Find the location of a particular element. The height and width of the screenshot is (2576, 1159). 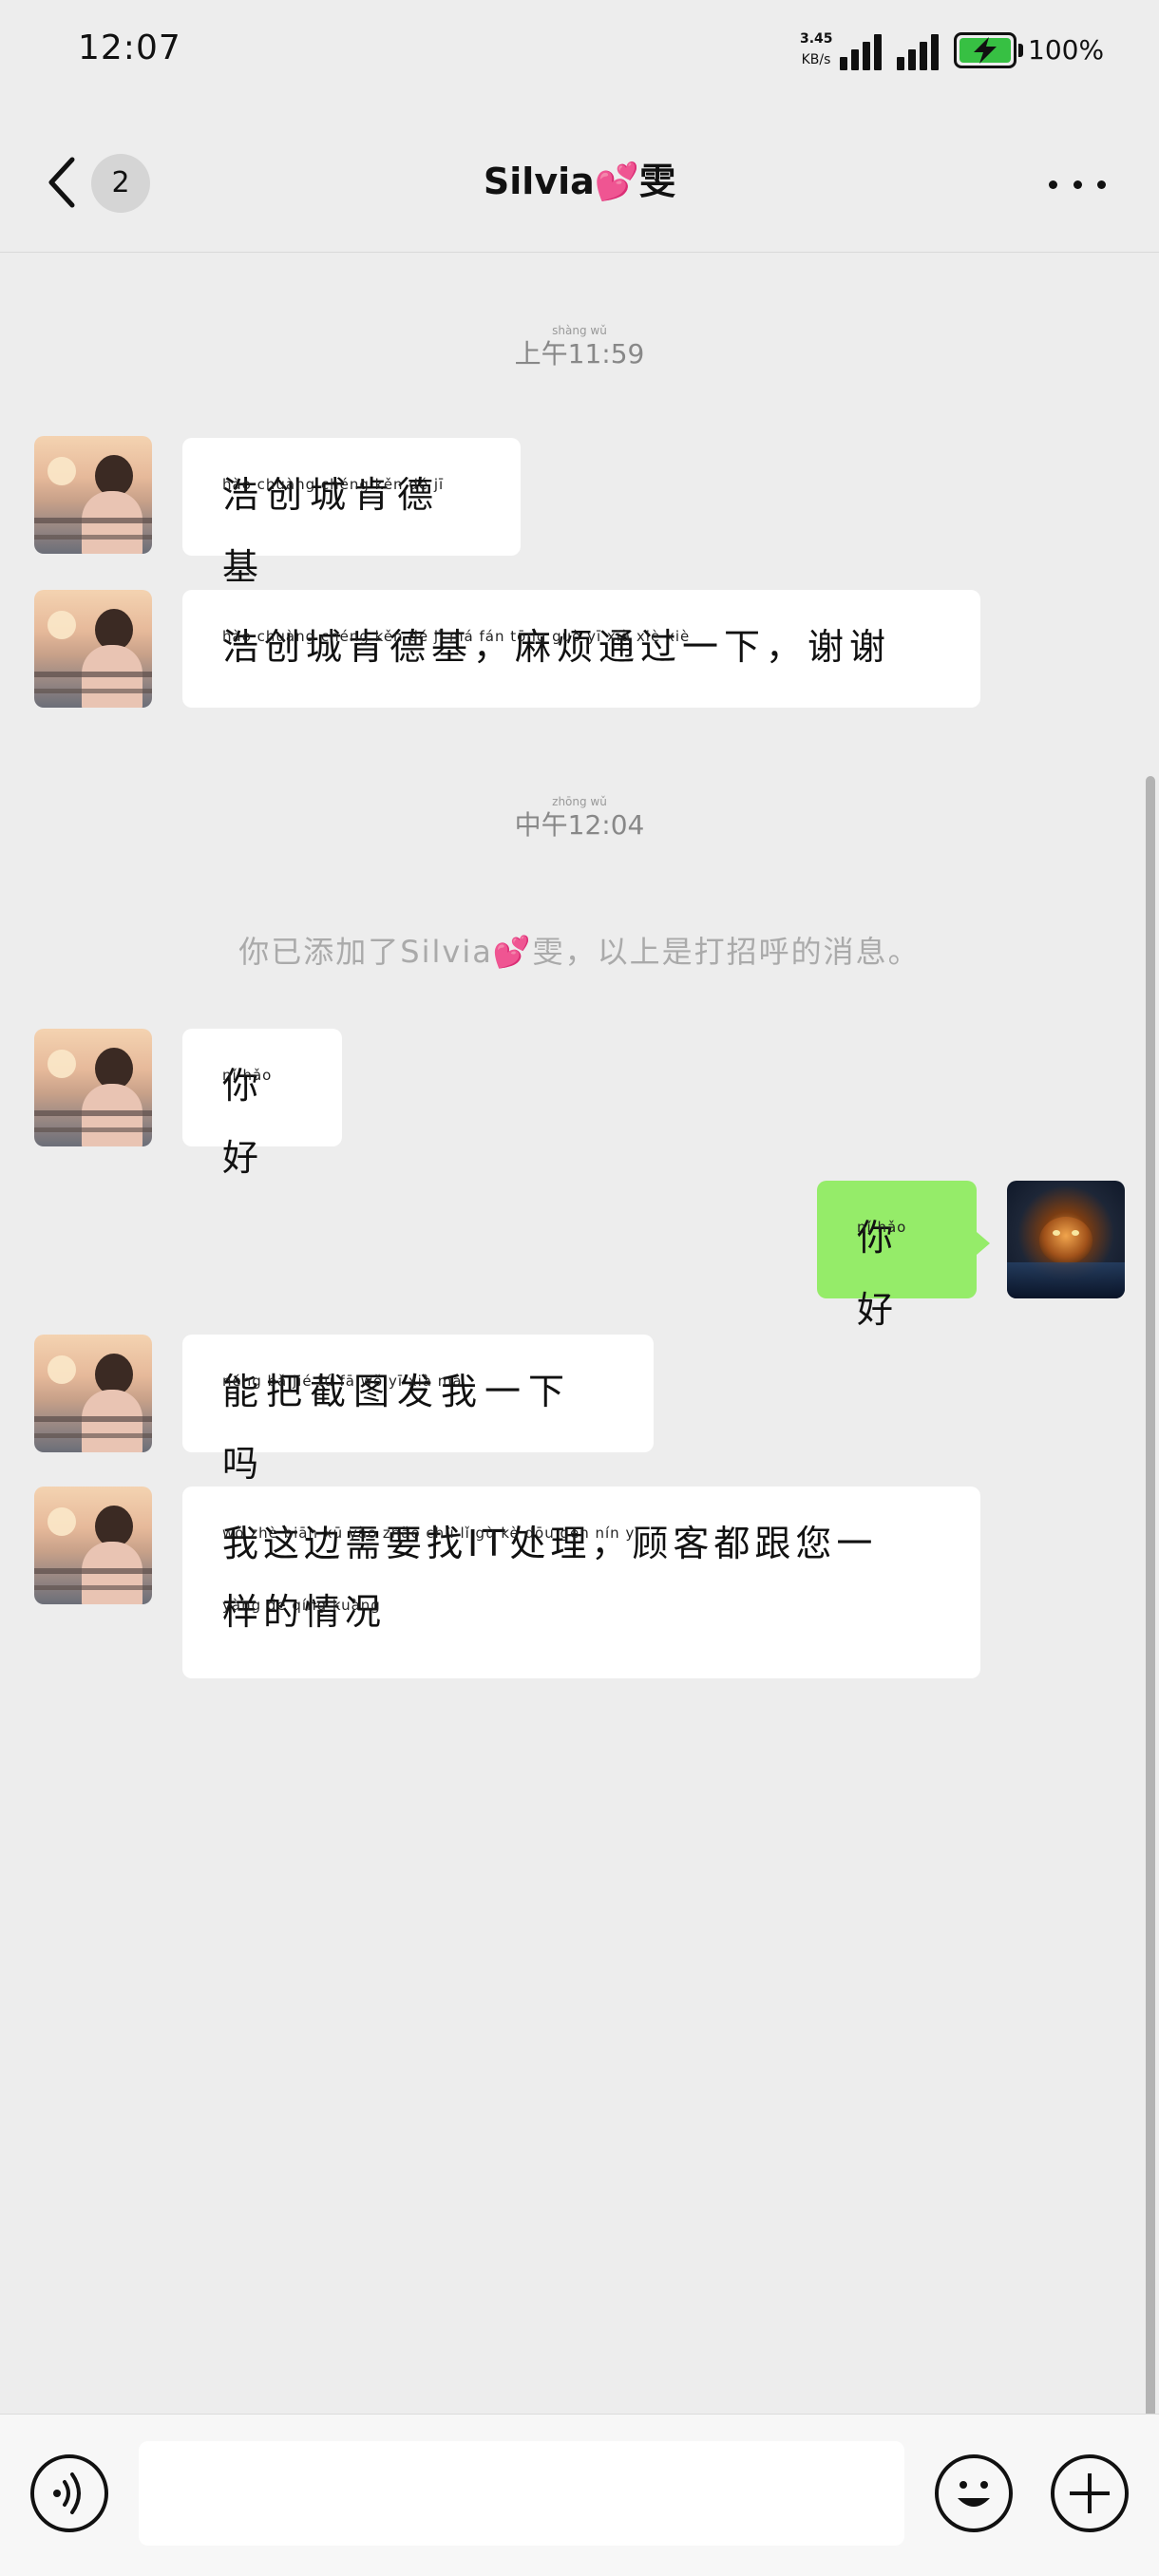

emoji-button is located at coordinates (974, 2493).